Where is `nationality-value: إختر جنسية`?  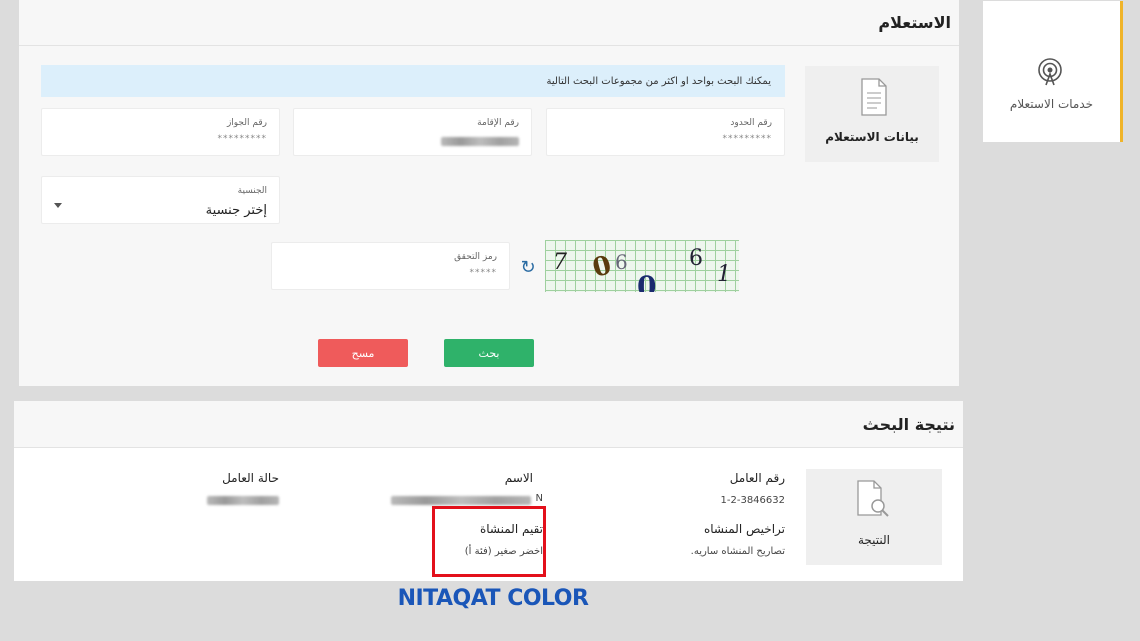 nationality-value: إختر جنسية is located at coordinates (236, 210).